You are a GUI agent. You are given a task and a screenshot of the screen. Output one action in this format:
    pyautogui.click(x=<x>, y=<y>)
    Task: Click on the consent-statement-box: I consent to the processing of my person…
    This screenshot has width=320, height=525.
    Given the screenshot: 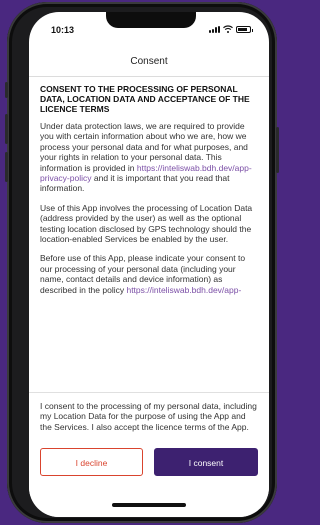 What is the action you would take?
    pyautogui.click(x=149, y=418)
    